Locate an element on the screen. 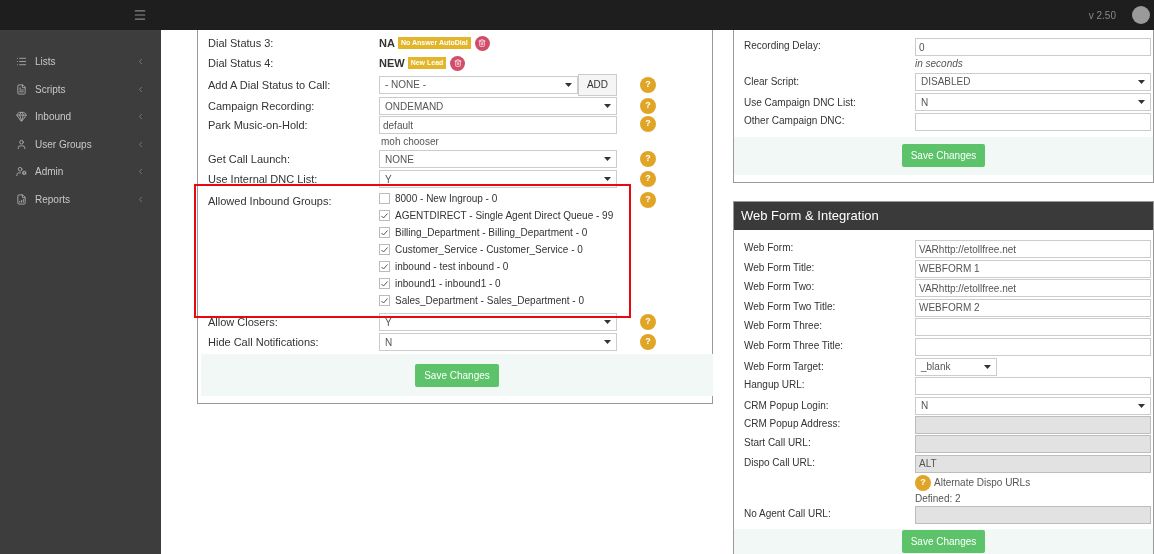 This screenshot has width=1154, height=554. field-label: No Agent Call URL: is located at coordinates (788, 513).